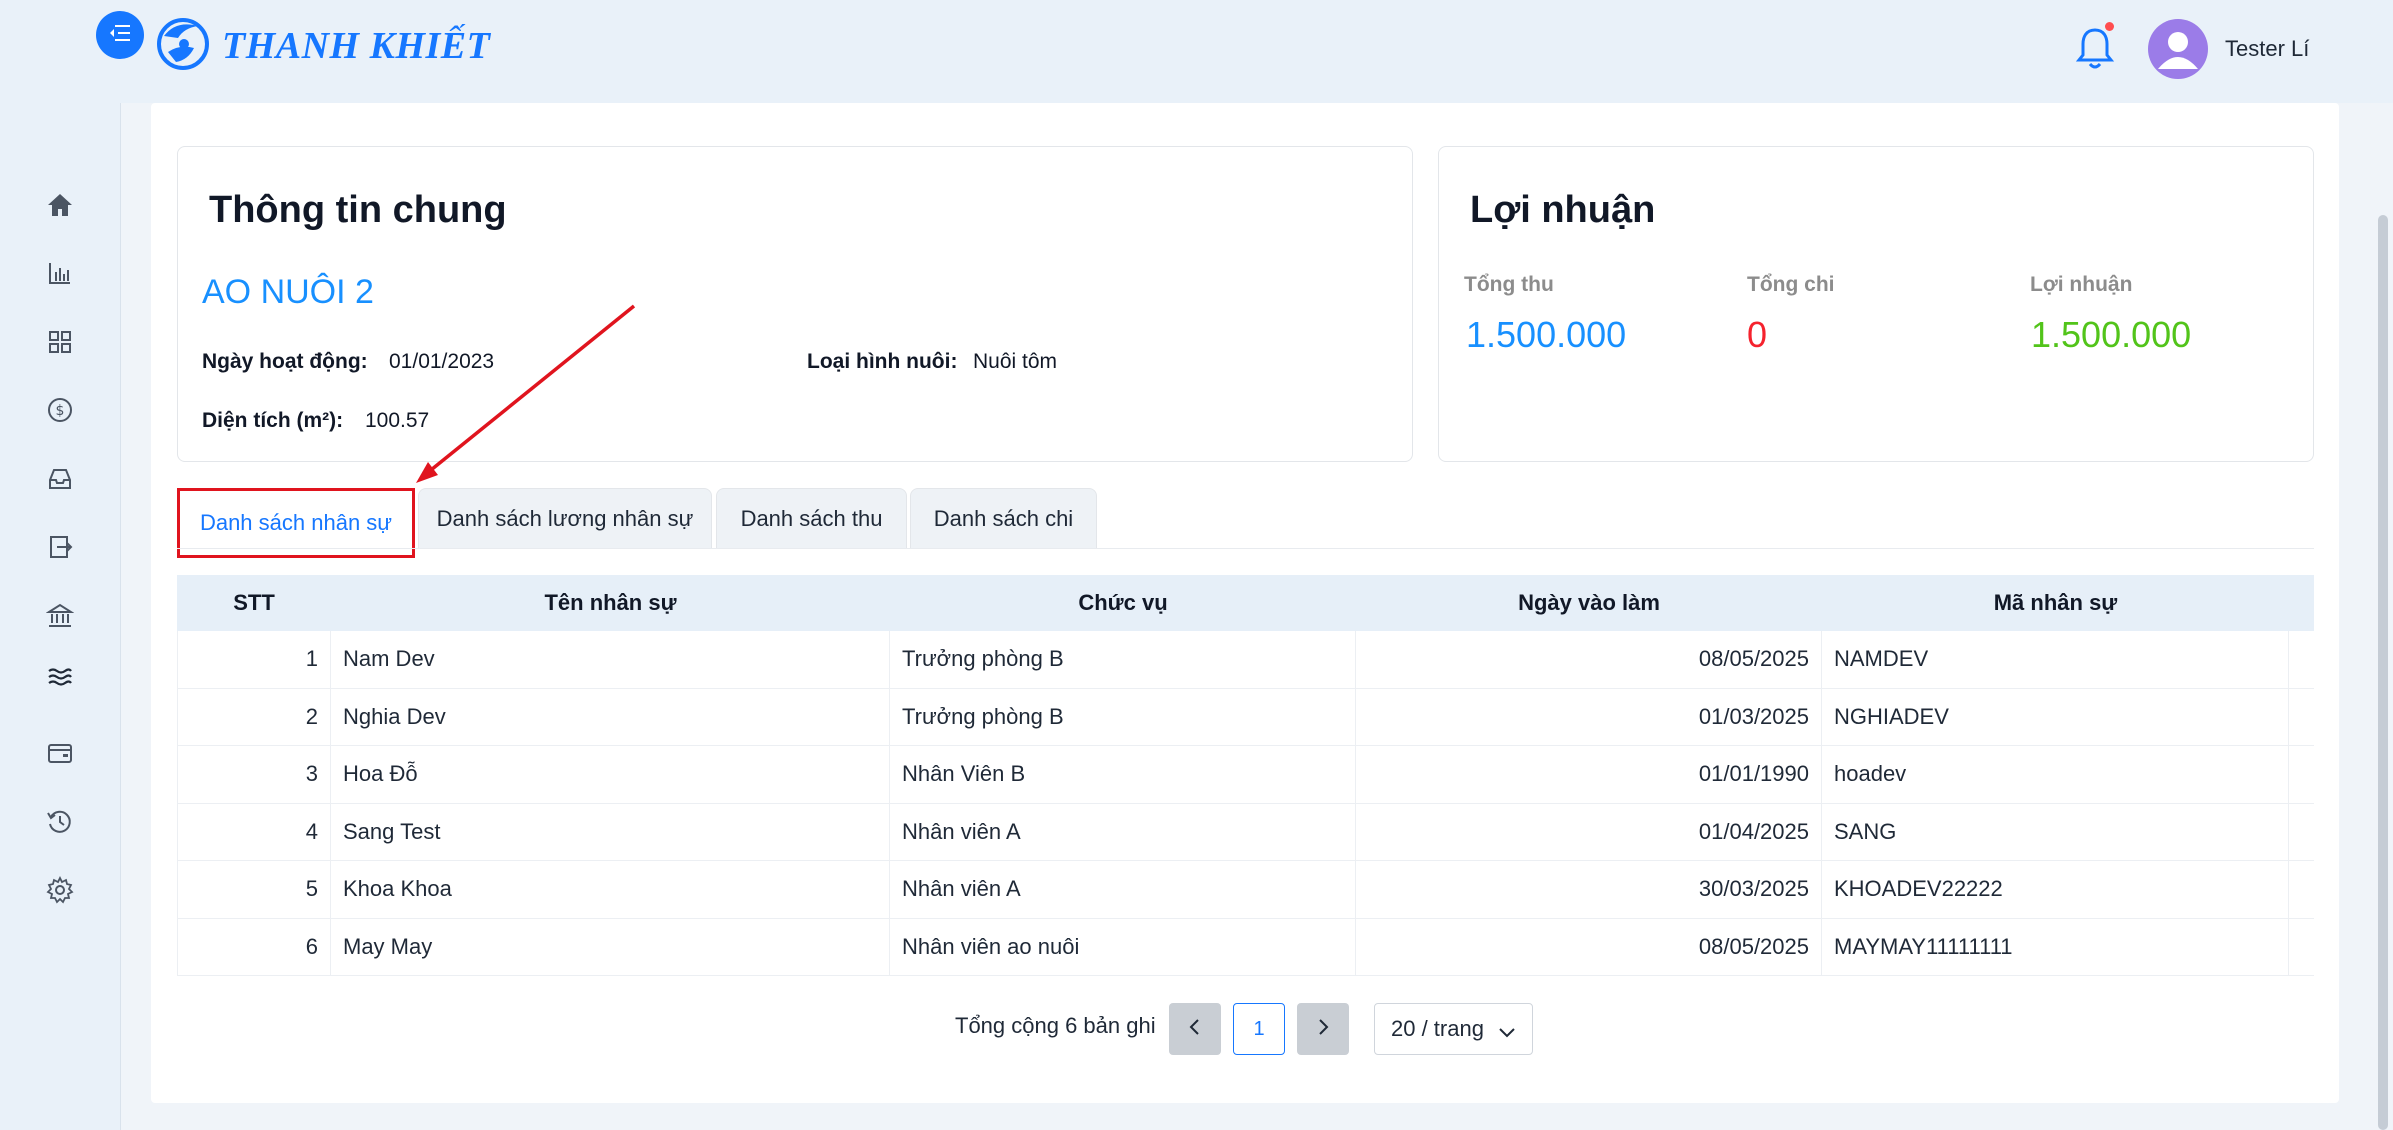 Image resolution: width=2393 pixels, height=1130 pixels. What do you see at coordinates (273, 420) in the screenshot?
I see `area-label: Diện tích (m²):` at bounding box center [273, 420].